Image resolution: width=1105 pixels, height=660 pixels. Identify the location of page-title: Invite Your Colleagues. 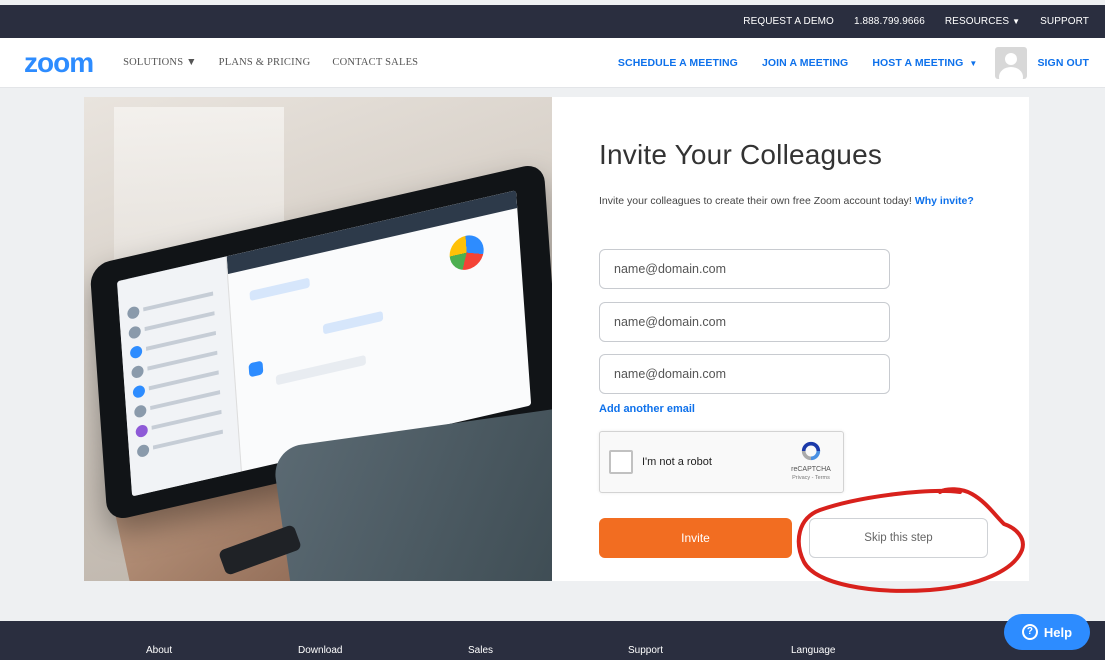
(741, 154).